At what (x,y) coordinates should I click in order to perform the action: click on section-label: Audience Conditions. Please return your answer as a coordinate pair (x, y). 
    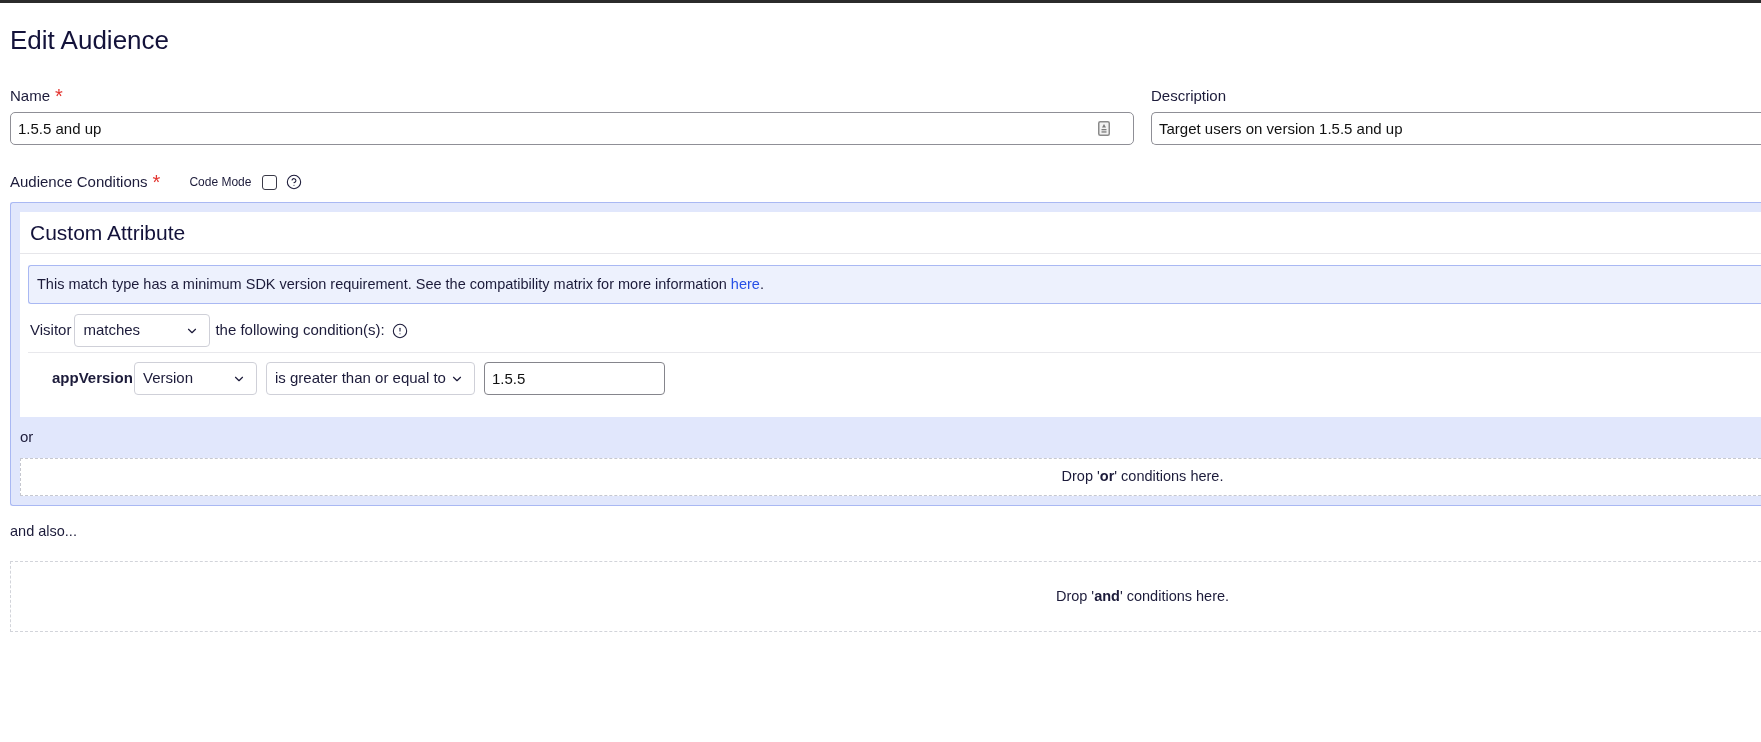
    Looking at the image, I should click on (79, 182).